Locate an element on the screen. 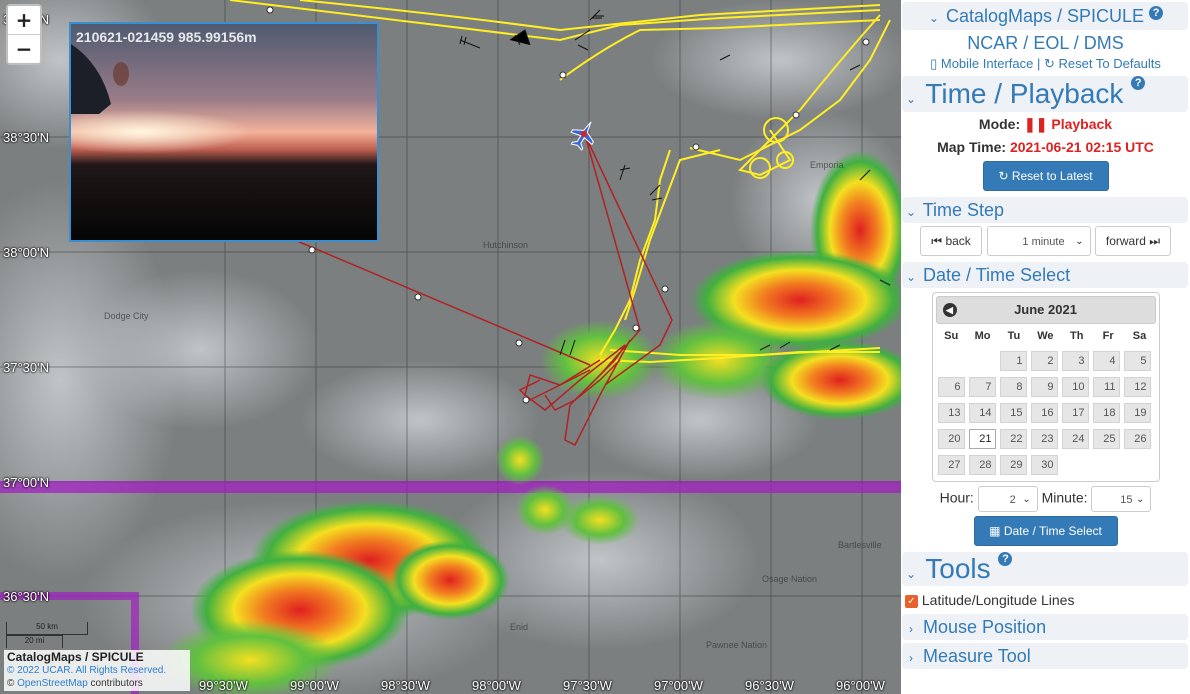 The height and width of the screenshot is (694, 1190). calendar-day: 7 is located at coordinates (982, 387).